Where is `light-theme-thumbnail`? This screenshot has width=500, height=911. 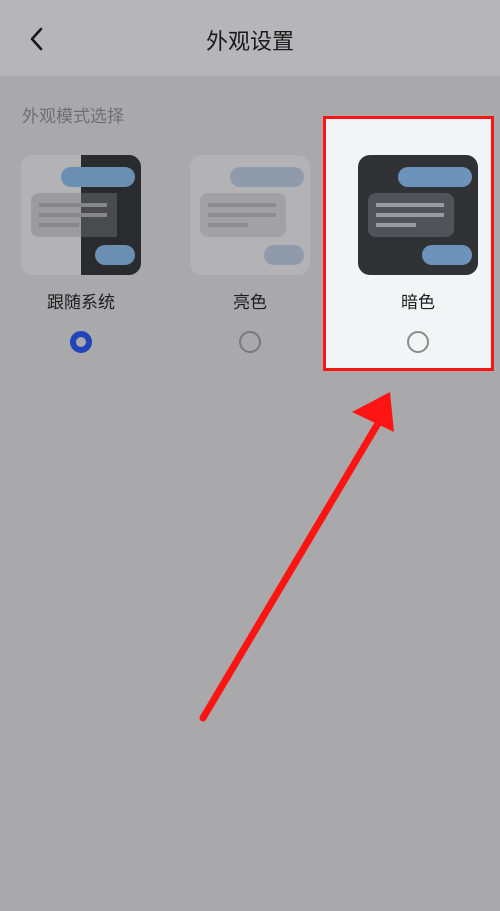
light-theme-thumbnail is located at coordinates (250, 215).